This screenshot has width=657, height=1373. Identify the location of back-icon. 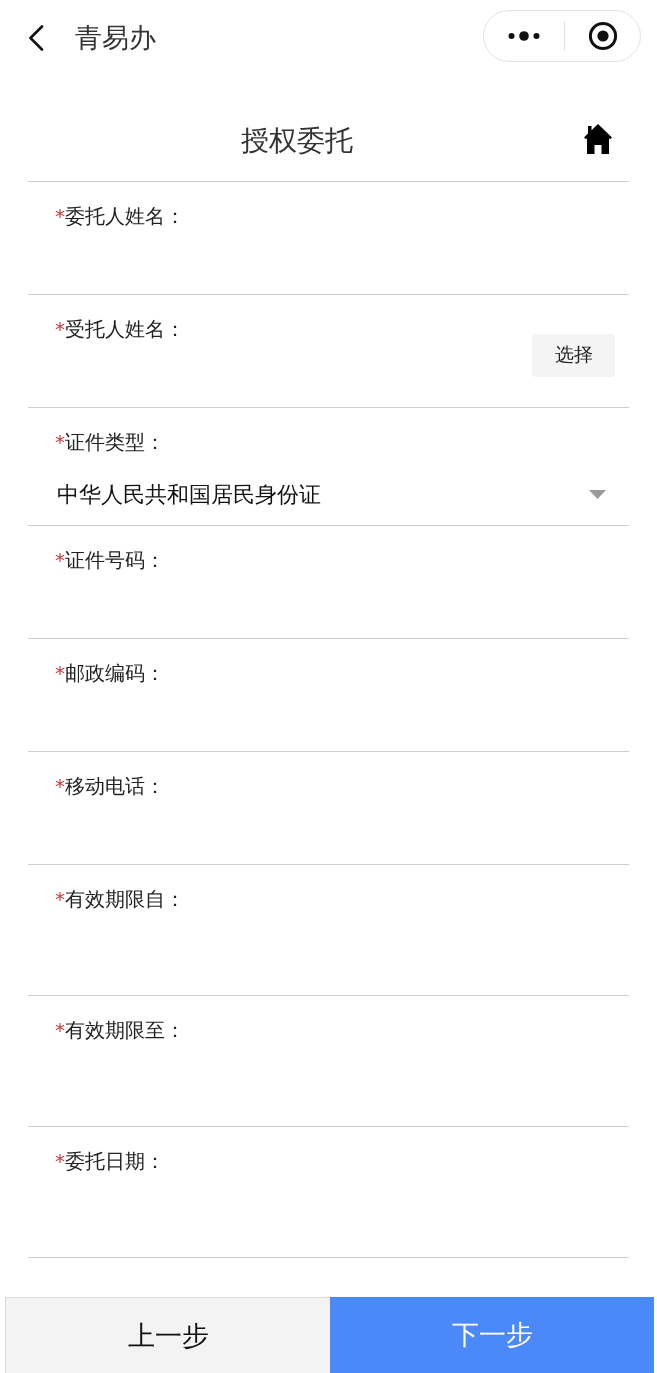
(36, 37).